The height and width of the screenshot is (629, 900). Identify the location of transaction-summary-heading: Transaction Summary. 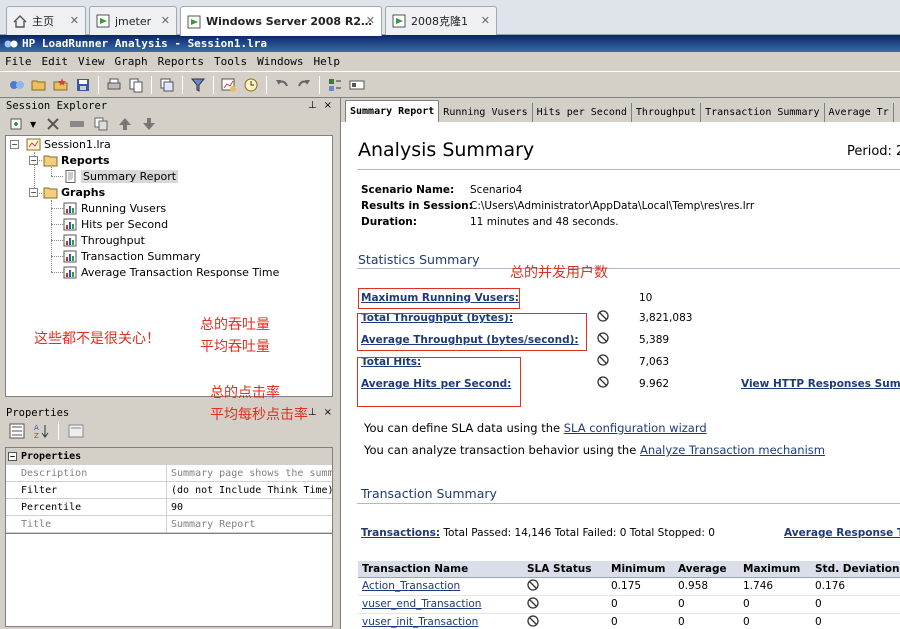
(429, 493).